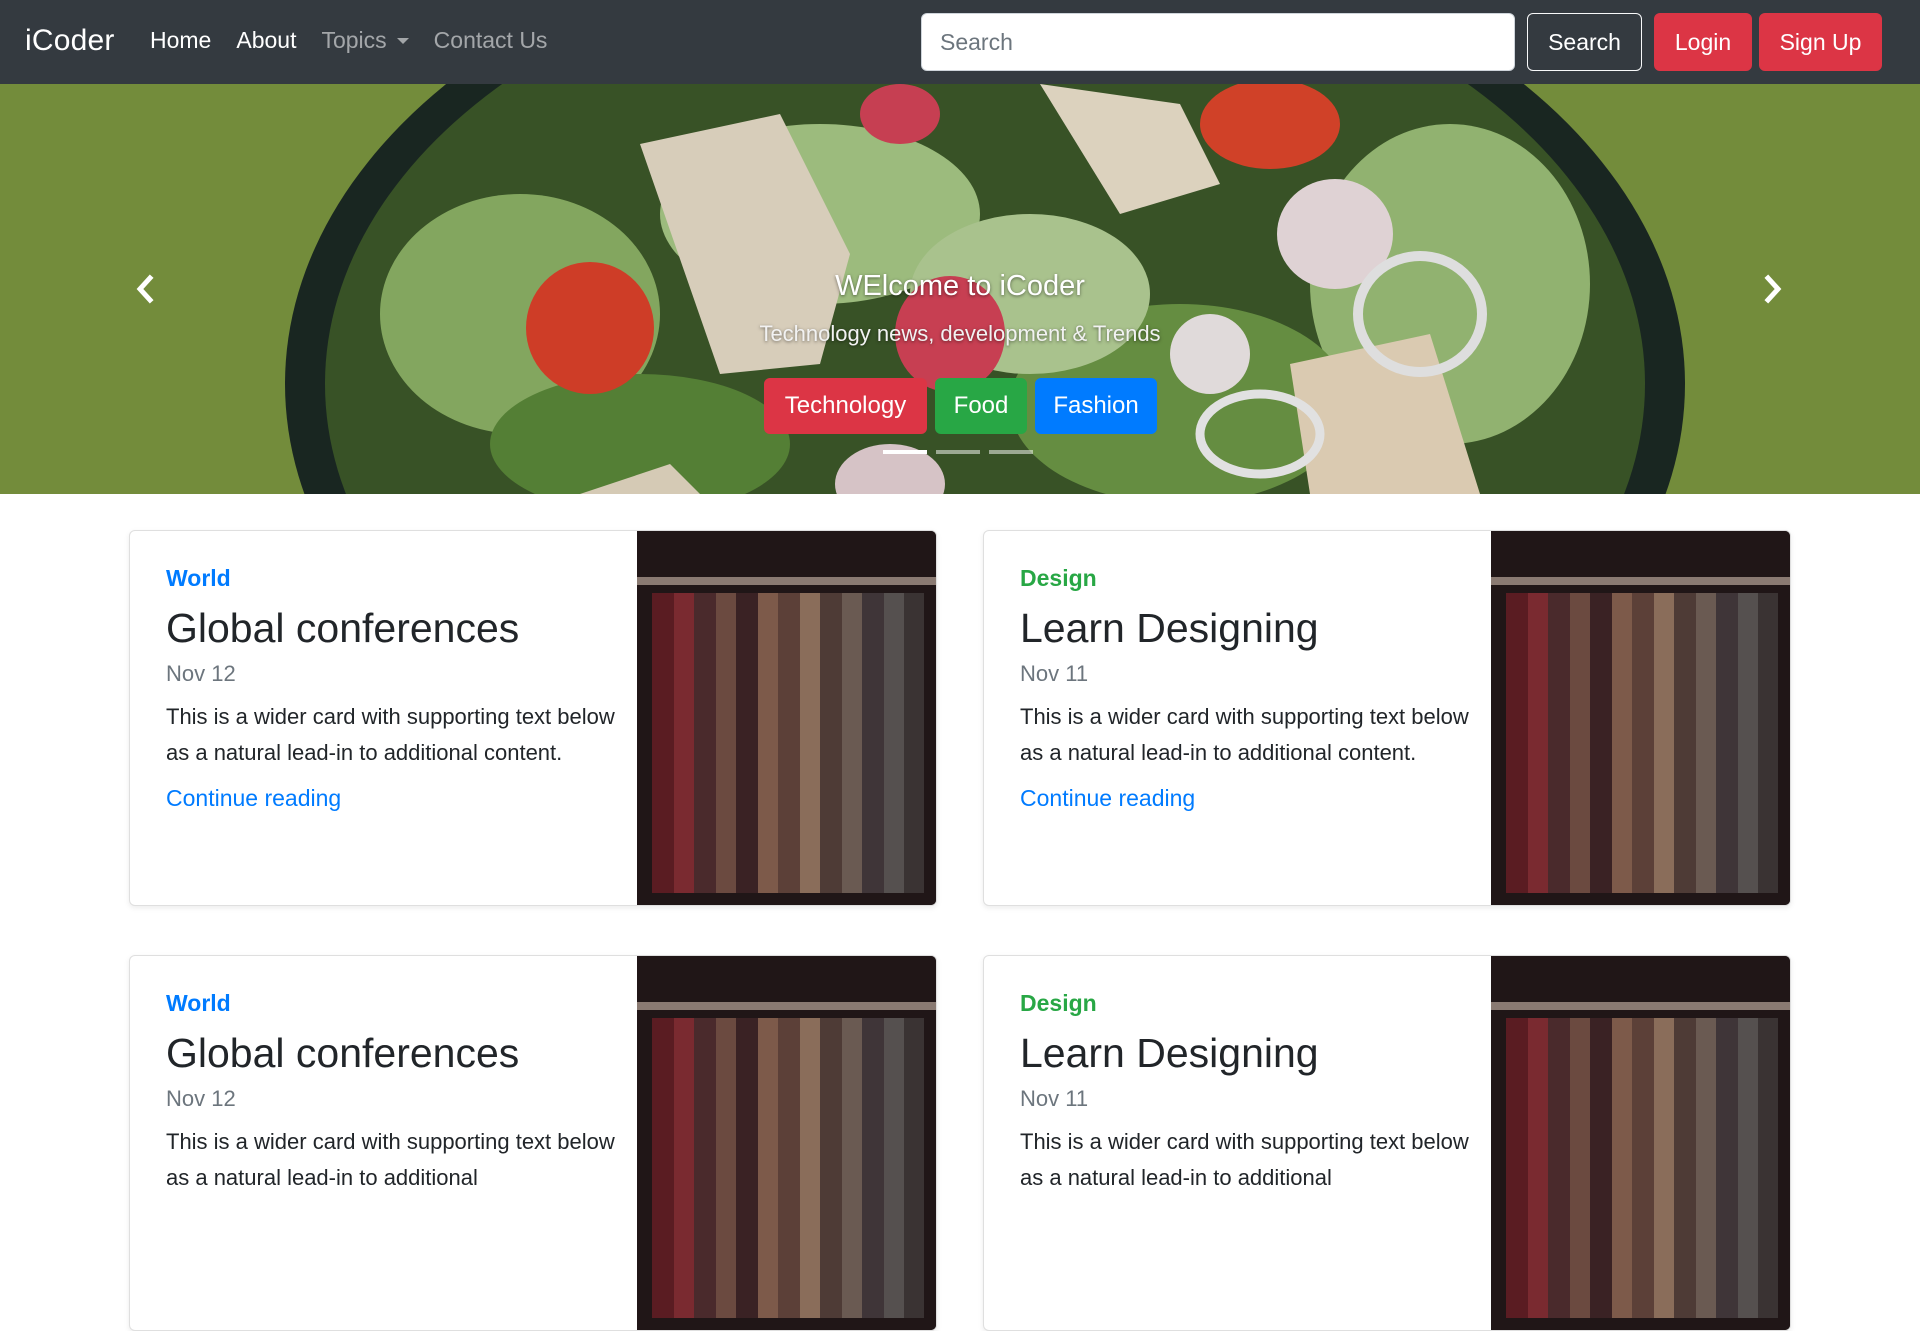 This screenshot has width=1920, height=1331. I want to click on carousel-title: WElcome to iCoder, so click(960, 286).